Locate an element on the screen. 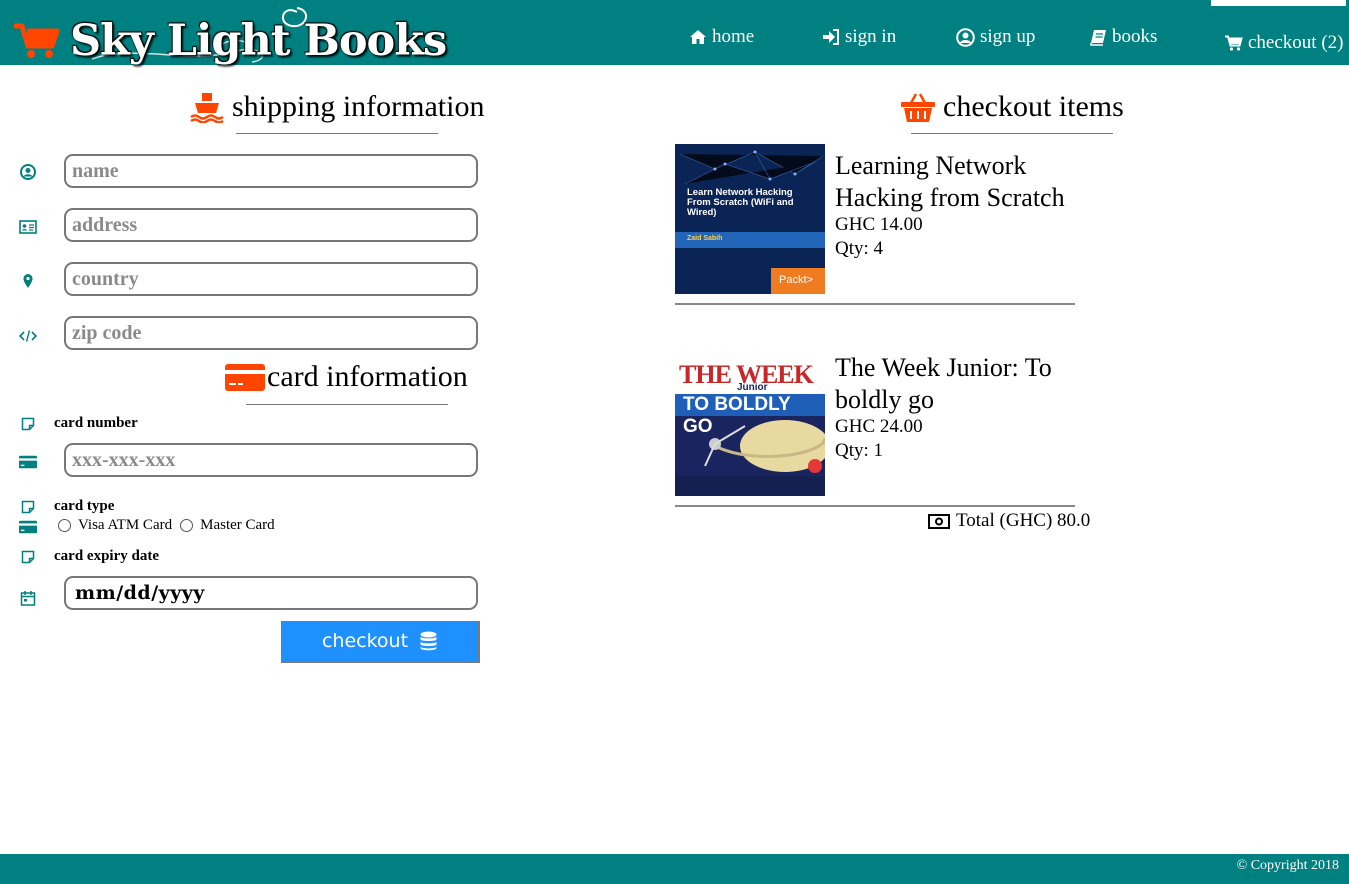 The image size is (1349, 884). mastercard-radio is located at coordinates (187, 525).